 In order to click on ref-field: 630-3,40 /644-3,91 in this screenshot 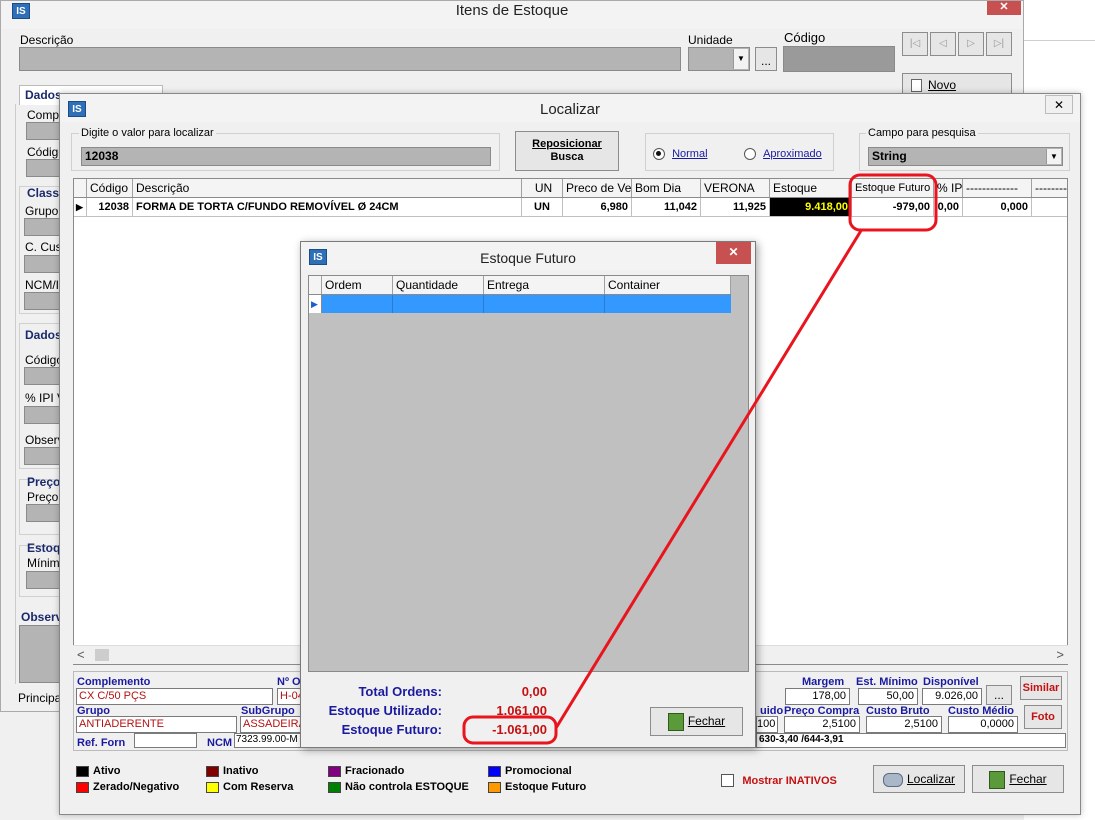, I will do `click(911, 740)`.